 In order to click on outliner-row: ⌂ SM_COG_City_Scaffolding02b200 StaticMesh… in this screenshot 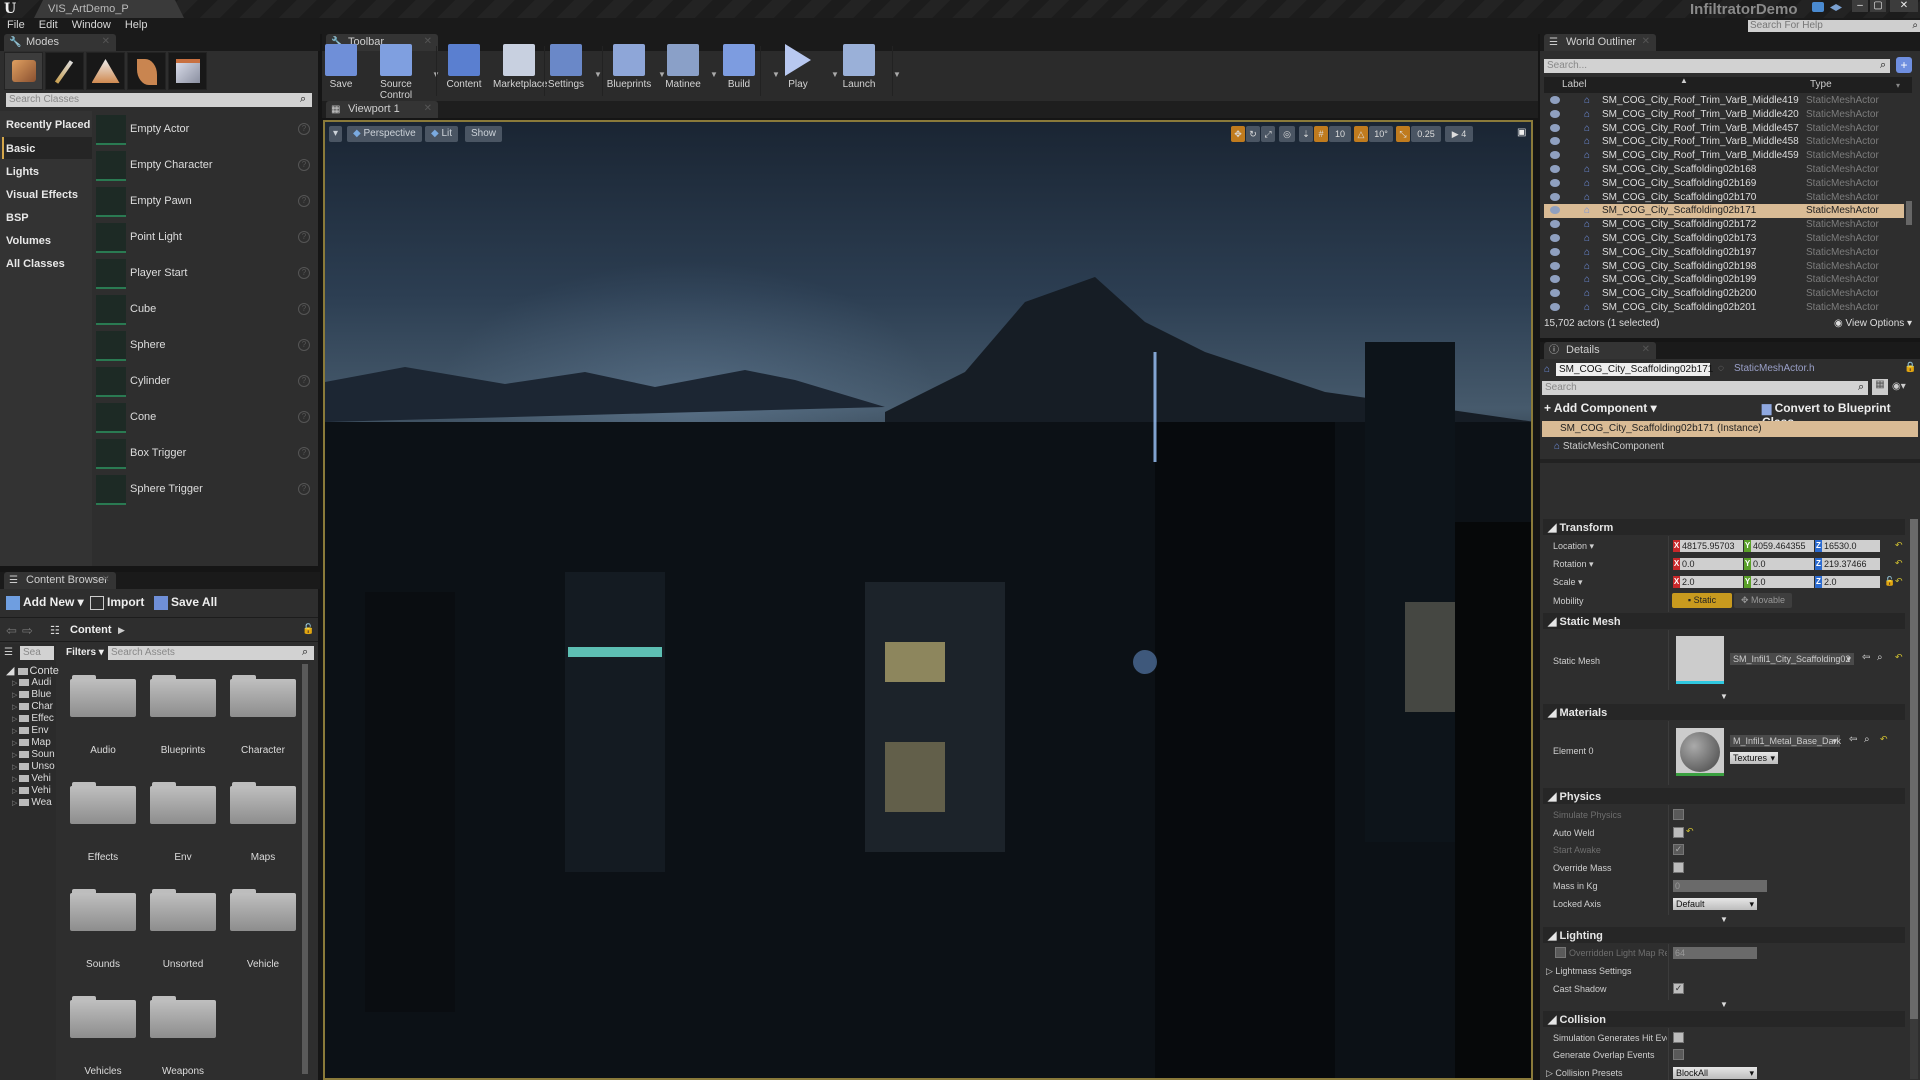, I will do `click(1724, 294)`.